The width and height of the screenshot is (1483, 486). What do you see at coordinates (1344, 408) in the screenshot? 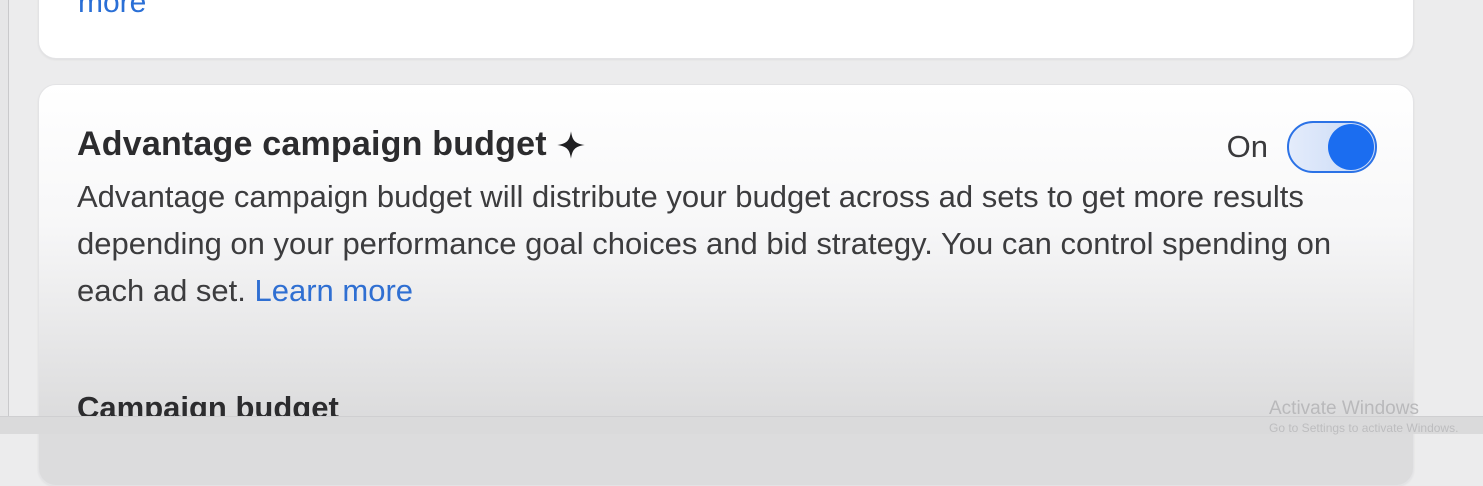
I see `activate-windows-watermark: Activate Windows` at bounding box center [1344, 408].